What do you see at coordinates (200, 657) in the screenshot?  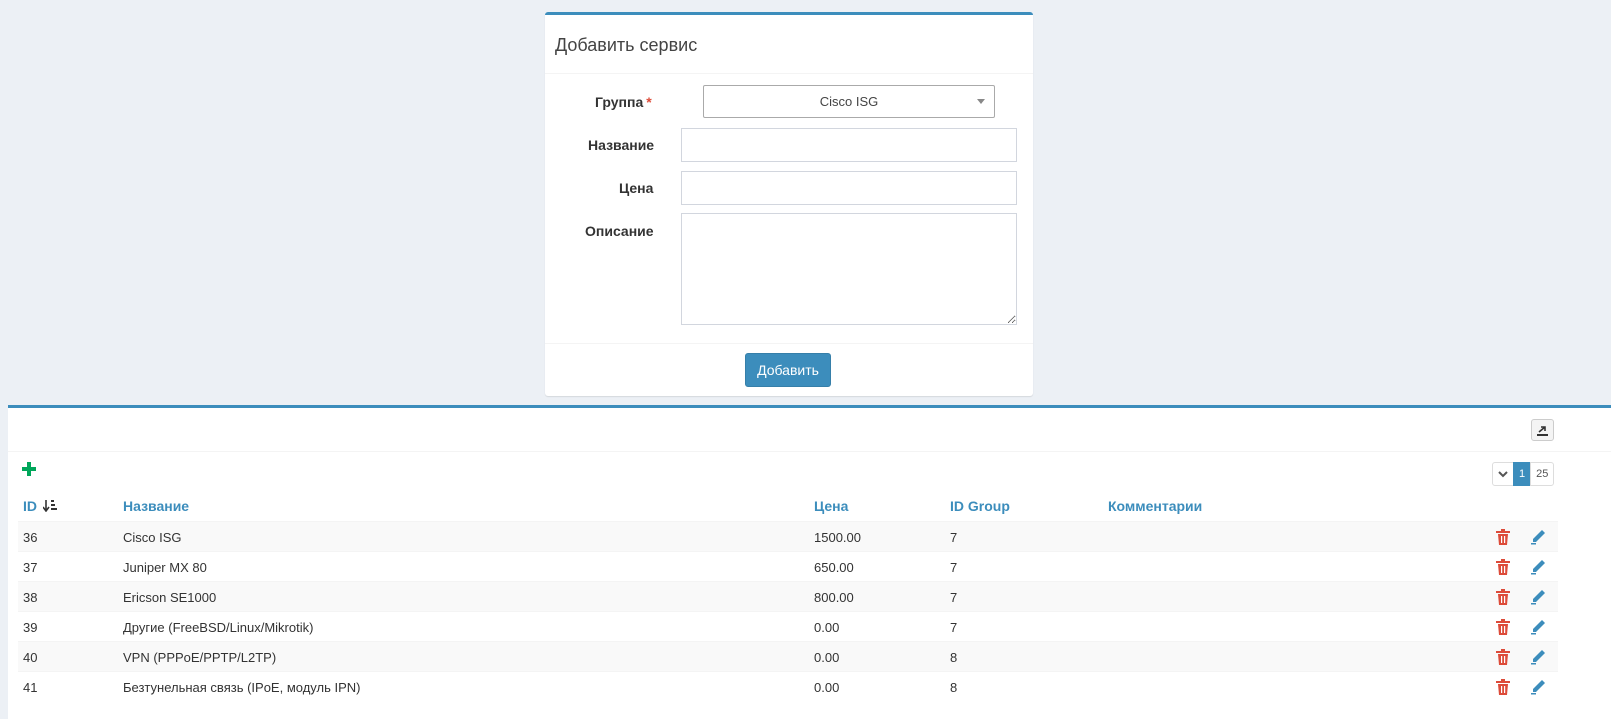 I see `cell-name: VPN (PPPoE/PPTP/L2TP)` at bounding box center [200, 657].